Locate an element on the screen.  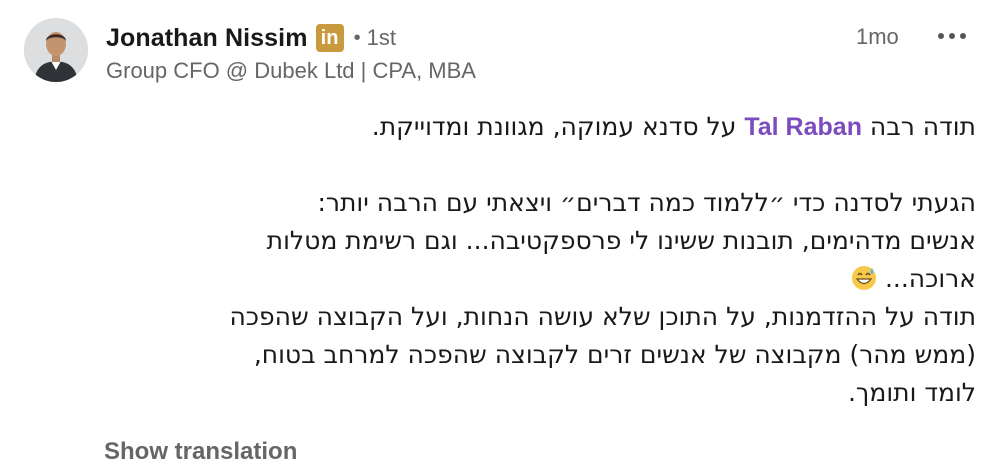
more-options-icon is located at coordinates (952, 36).